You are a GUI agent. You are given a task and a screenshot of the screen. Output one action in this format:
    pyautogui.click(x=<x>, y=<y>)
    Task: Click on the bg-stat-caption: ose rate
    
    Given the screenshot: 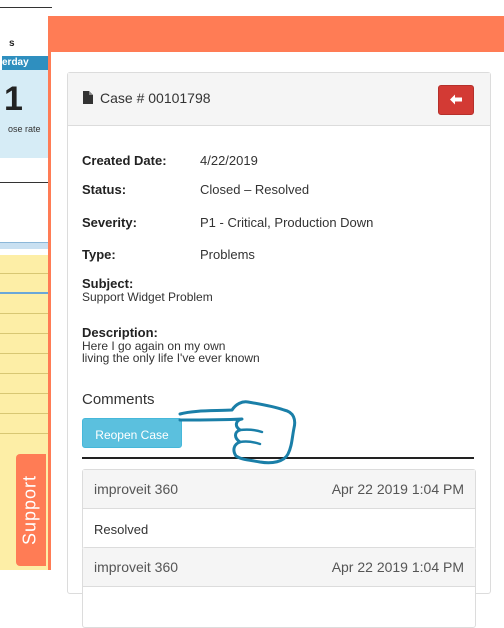 What is the action you would take?
    pyautogui.click(x=24, y=129)
    